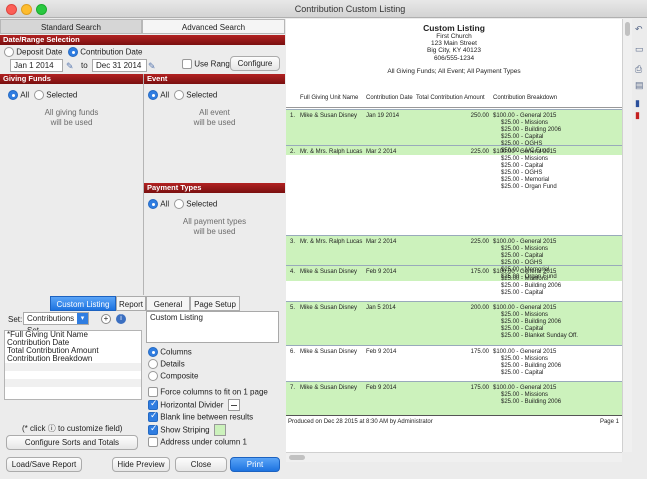 The image size is (647, 479). I want to click on giving-funds-all-option: All, so click(18, 95).